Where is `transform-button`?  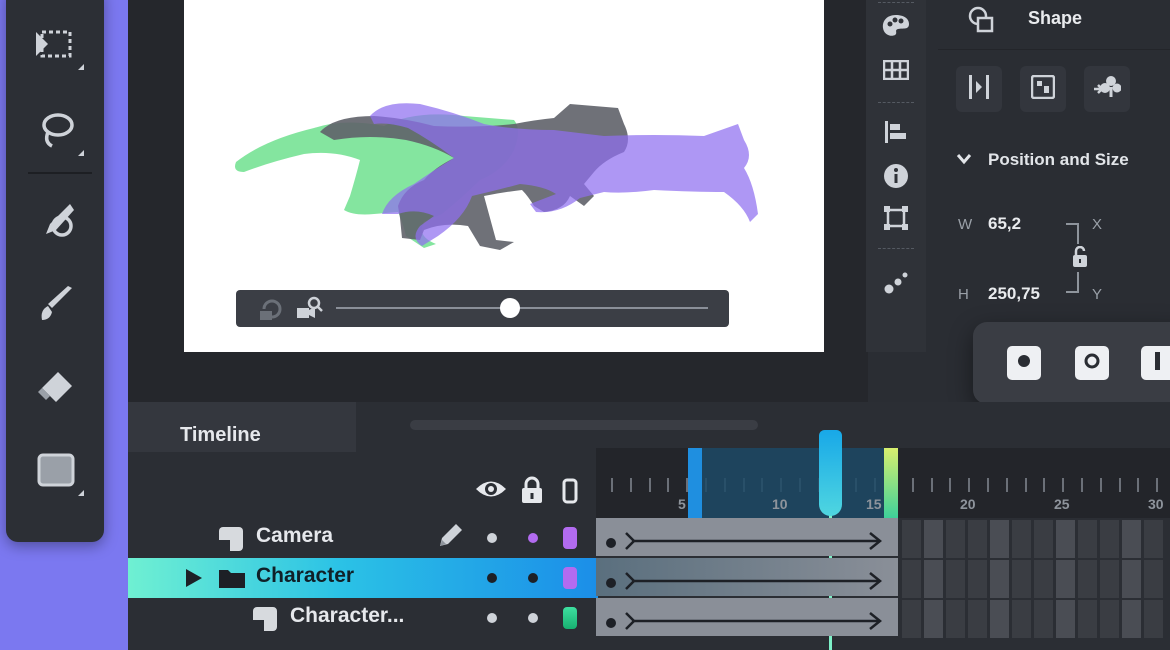
transform-button is located at coordinates (896, 220).